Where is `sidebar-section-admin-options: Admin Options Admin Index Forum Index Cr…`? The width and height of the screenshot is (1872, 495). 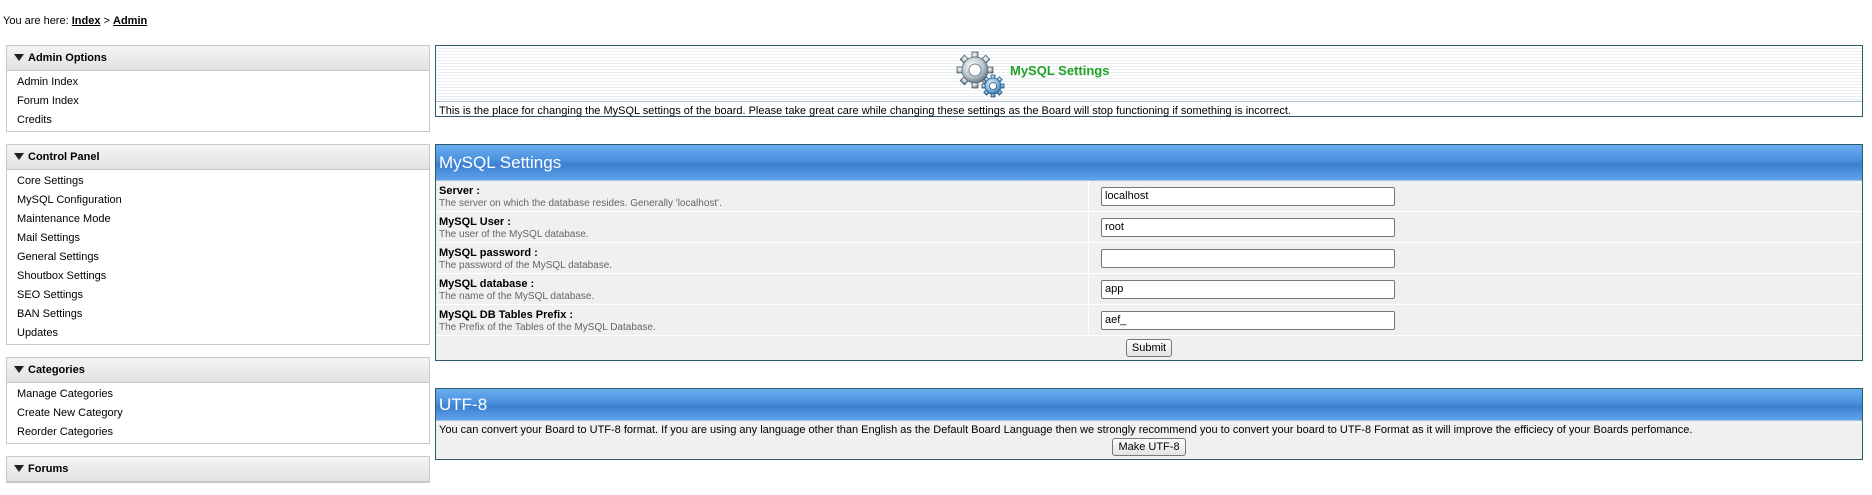
sidebar-section-admin-options: Admin Options Admin Index Forum Index Cr… is located at coordinates (218, 88).